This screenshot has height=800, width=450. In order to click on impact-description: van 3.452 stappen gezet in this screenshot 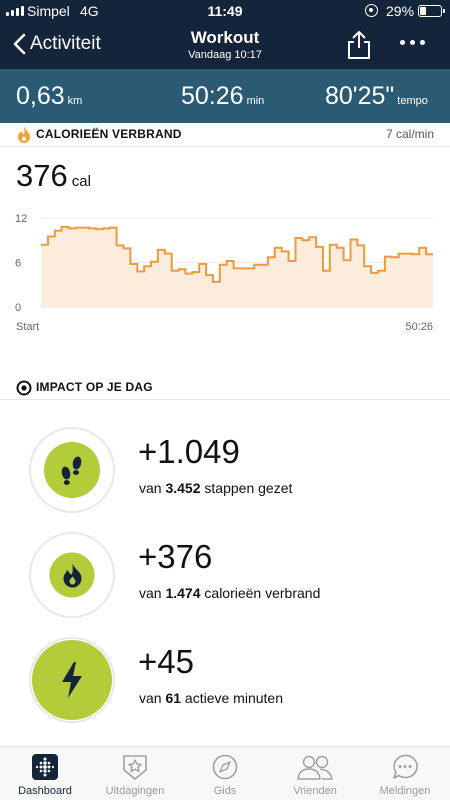, I will do `click(215, 488)`.